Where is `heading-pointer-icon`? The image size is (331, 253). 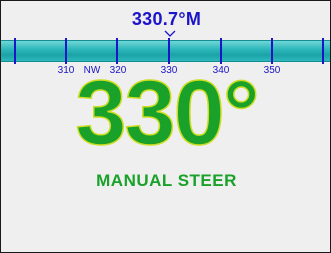 heading-pointer-icon is located at coordinates (170, 33).